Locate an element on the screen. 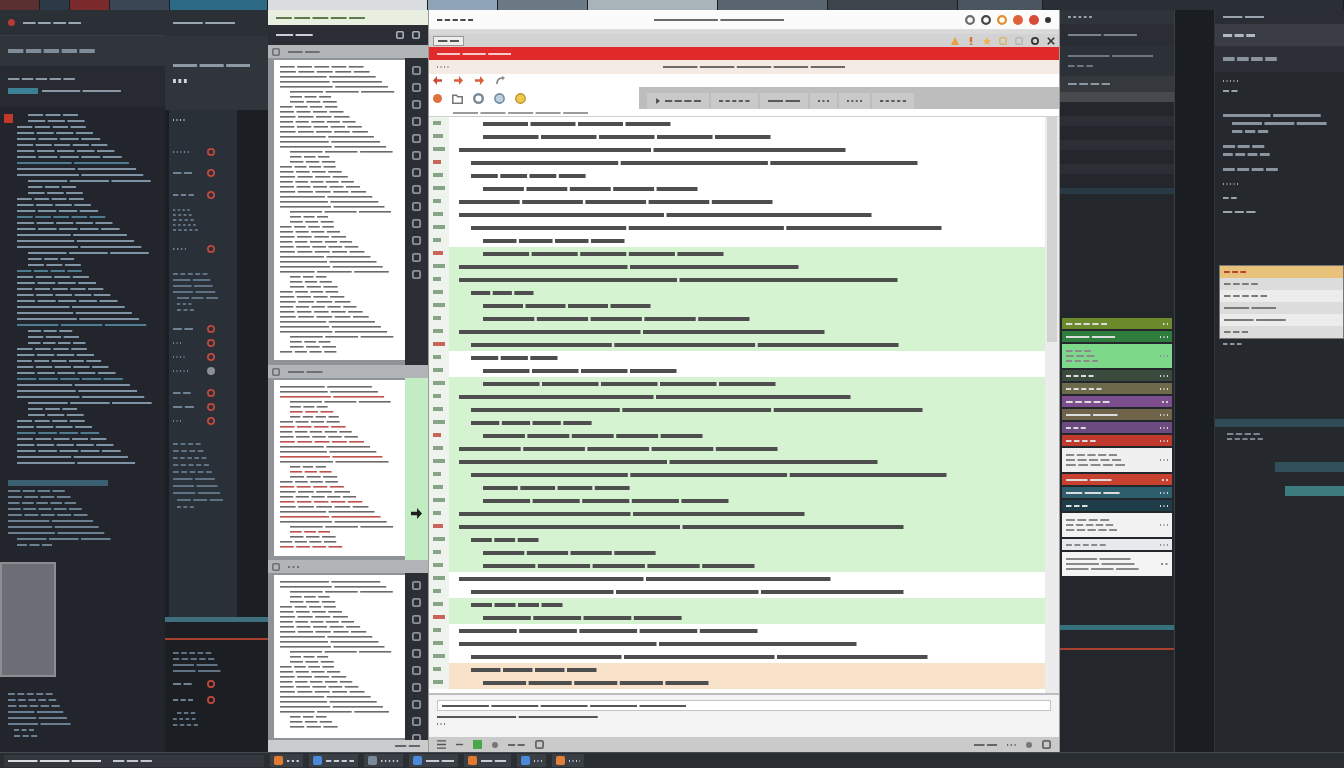 The width and height of the screenshot is (1344, 768). selection-highlight is located at coordinates (23, 91).